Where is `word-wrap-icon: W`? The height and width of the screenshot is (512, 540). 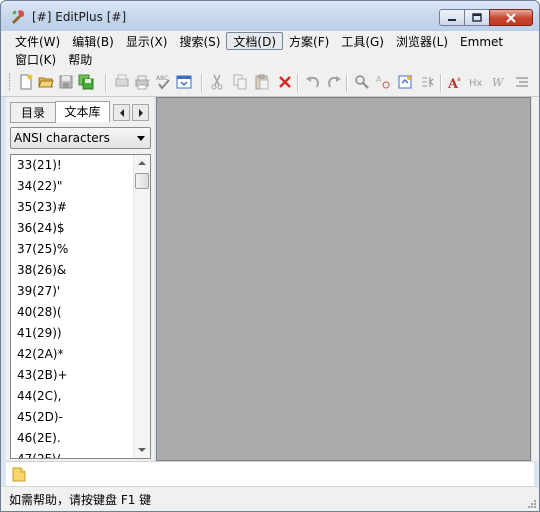
word-wrap-icon: W is located at coordinates (500, 82).